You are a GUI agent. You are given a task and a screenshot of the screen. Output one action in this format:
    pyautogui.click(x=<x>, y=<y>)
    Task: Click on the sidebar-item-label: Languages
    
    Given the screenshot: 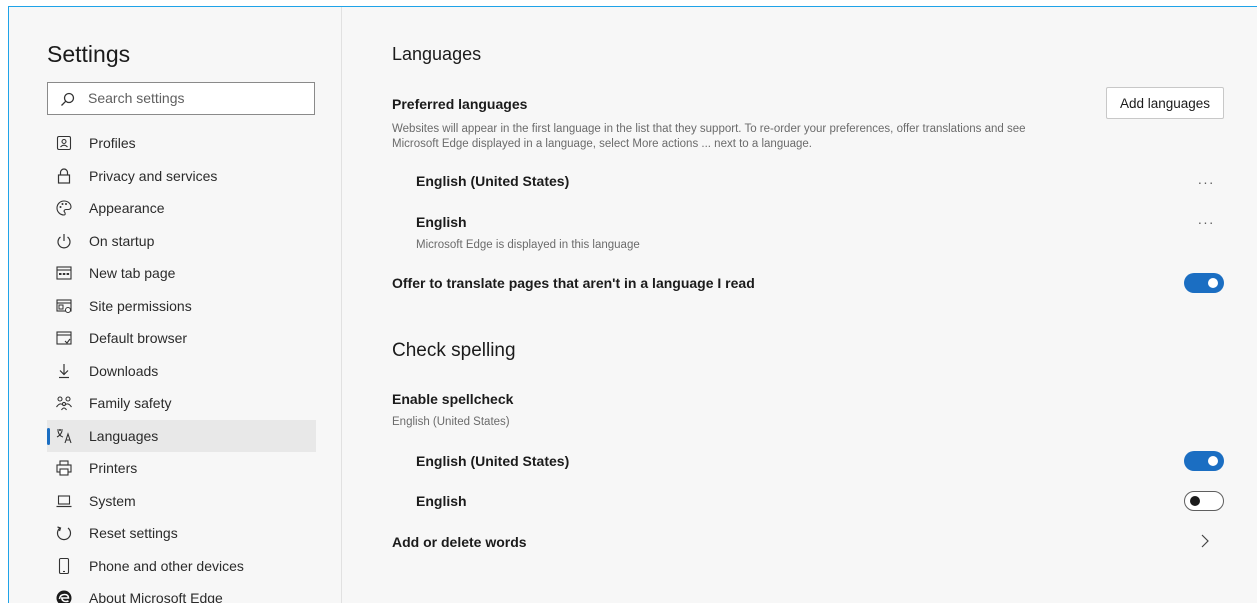 What is the action you would take?
    pyautogui.click(x=124, y=435)
    